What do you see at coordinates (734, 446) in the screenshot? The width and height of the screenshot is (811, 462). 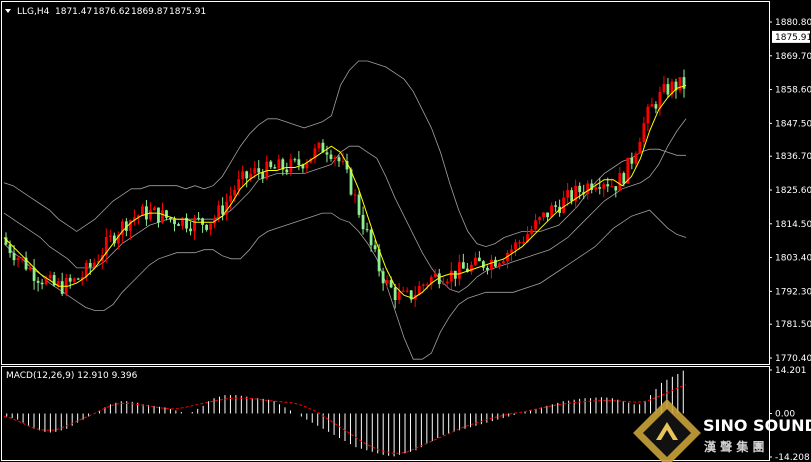 I see `watermark-chinese: 漢 聲 集 團` at bounding box center [734, 446].